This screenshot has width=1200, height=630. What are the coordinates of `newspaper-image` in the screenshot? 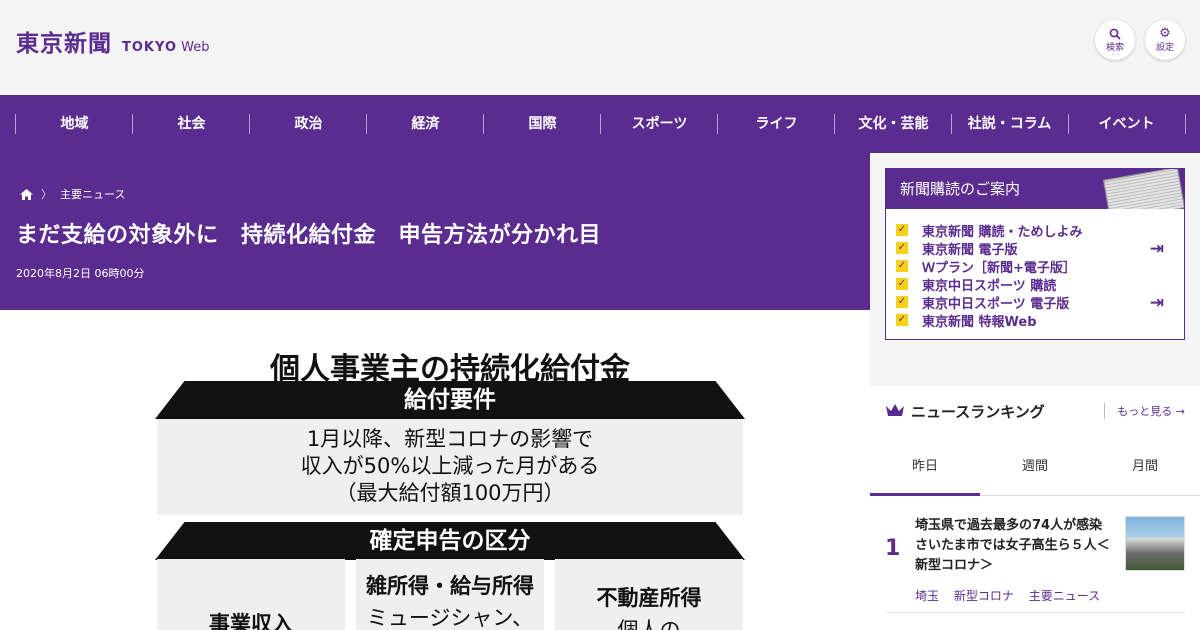 It's located at (1143, 189).